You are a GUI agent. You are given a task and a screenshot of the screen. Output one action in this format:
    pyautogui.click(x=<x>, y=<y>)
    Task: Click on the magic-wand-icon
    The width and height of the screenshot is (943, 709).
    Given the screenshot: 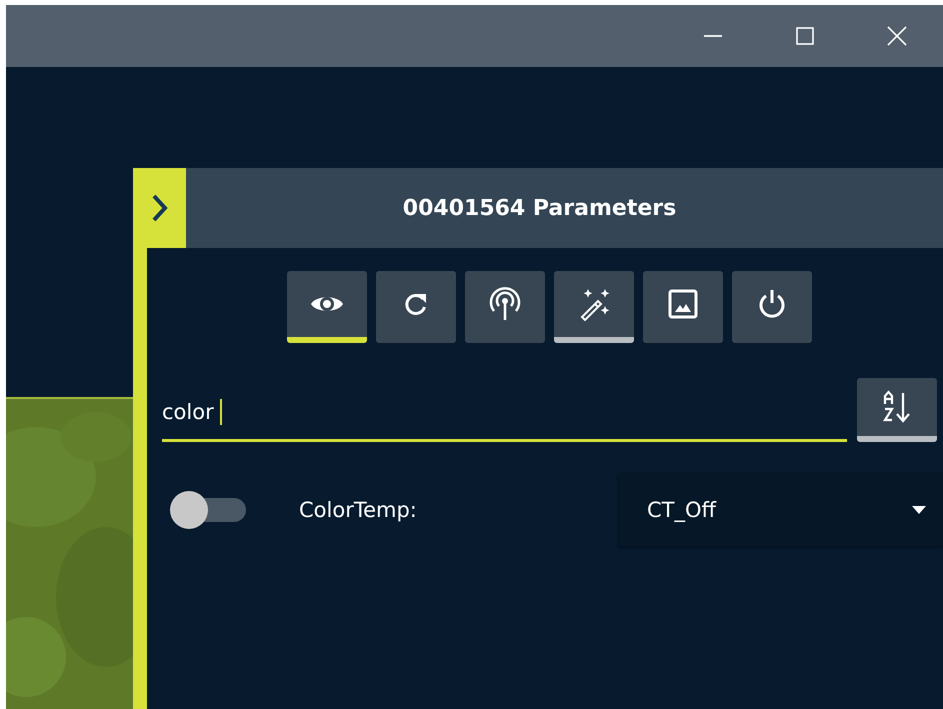 What is the action you would take?
    pyautogui.click(x=594, y=304)
    